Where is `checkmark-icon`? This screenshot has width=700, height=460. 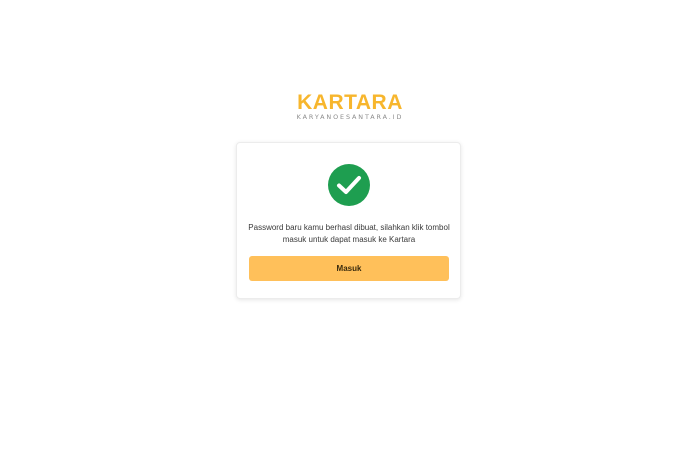 checkmark-icon is located at coordinates (349, 185).